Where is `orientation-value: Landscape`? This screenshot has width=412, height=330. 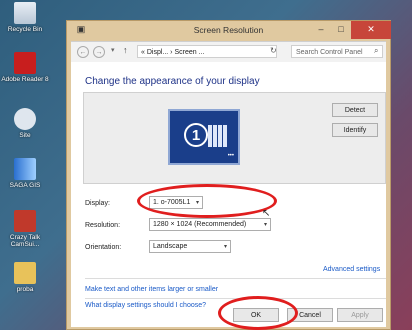
orientation-value: Landscape is located at coordinates (170, 246).